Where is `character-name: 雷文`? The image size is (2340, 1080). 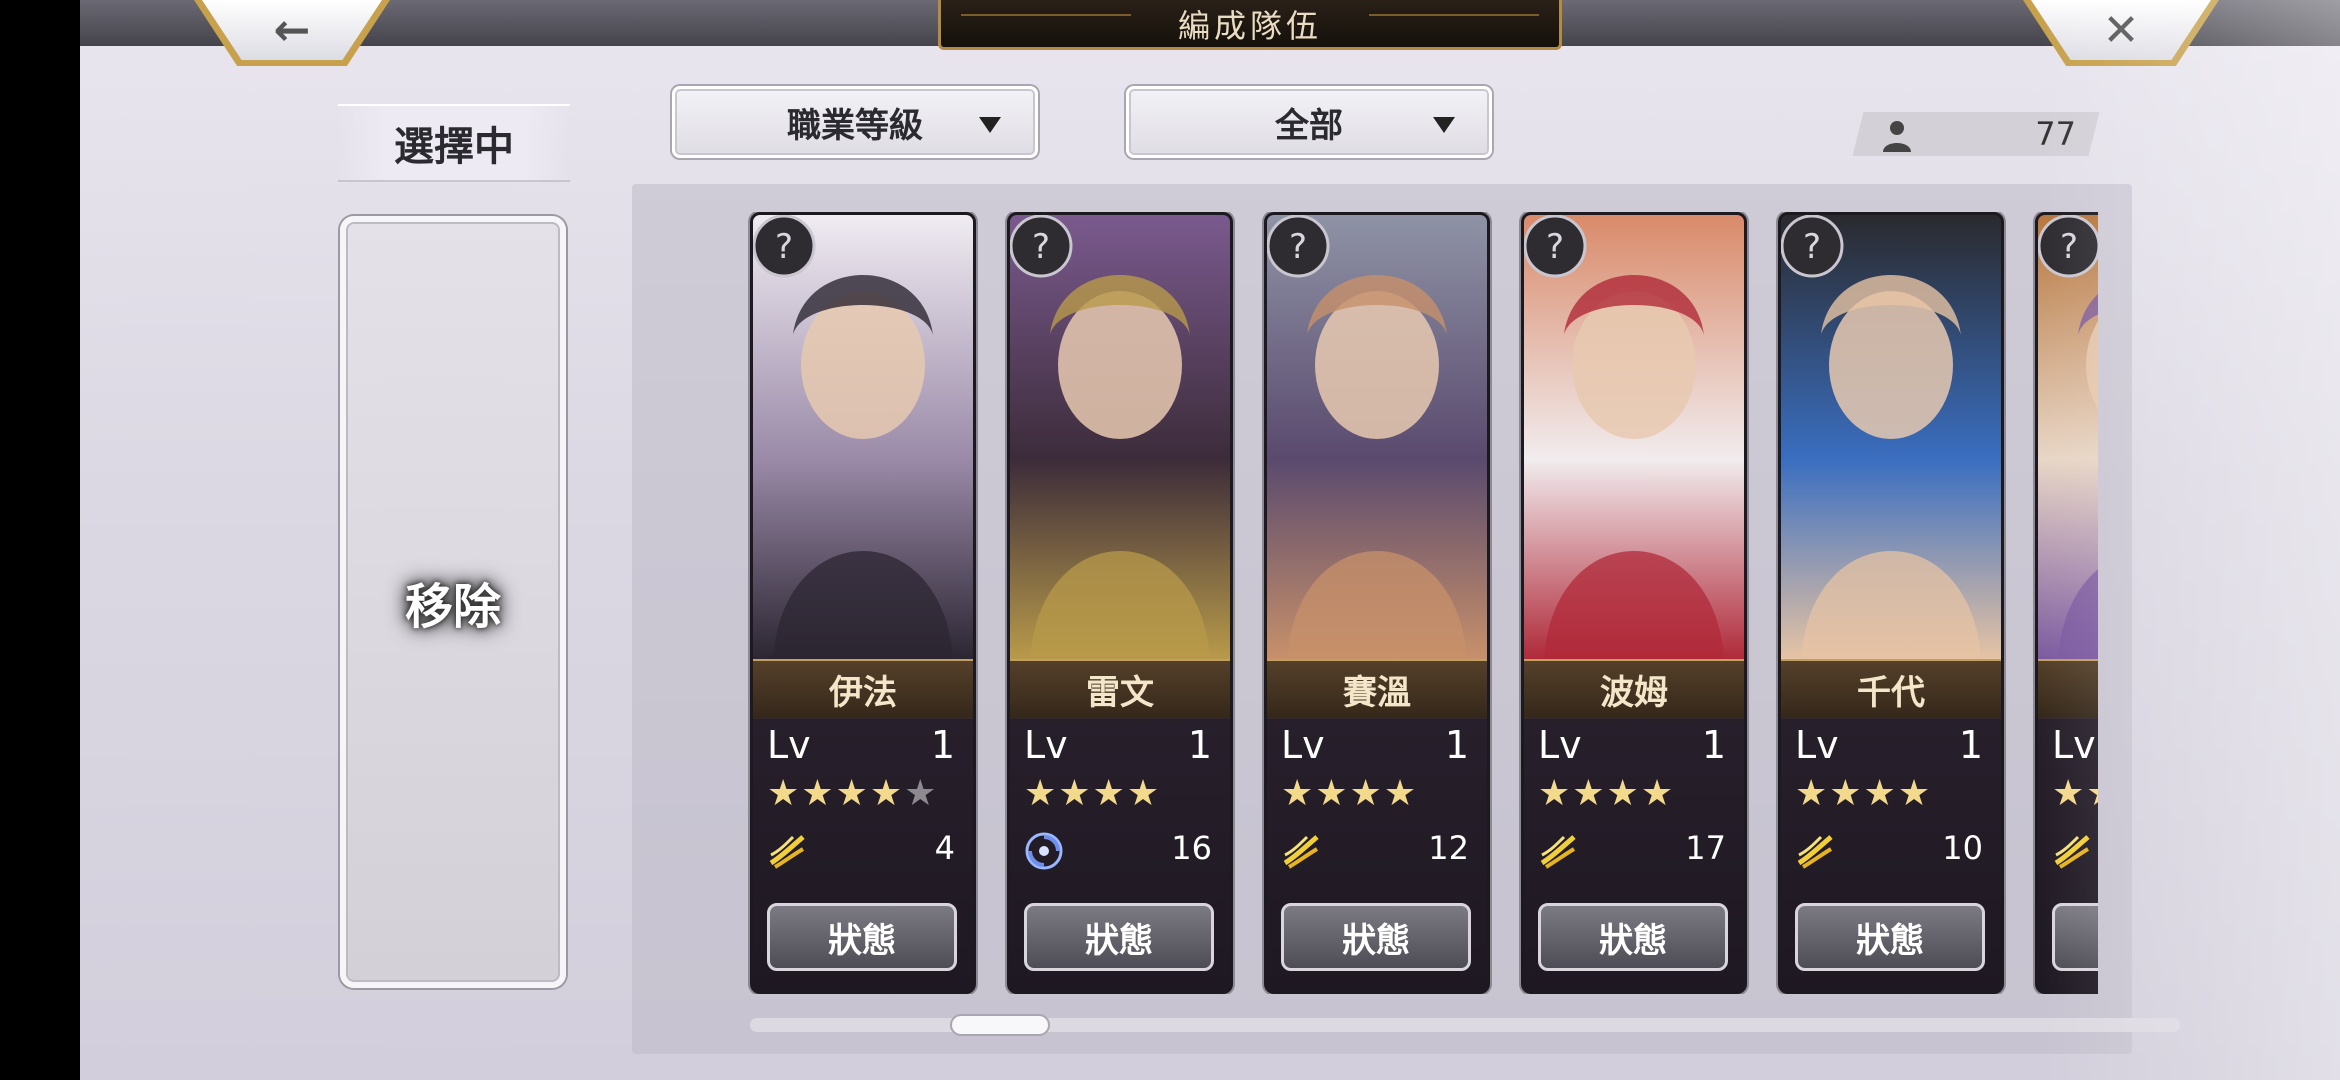
character-name: 雷文 is located at coordinates (1120, 692).